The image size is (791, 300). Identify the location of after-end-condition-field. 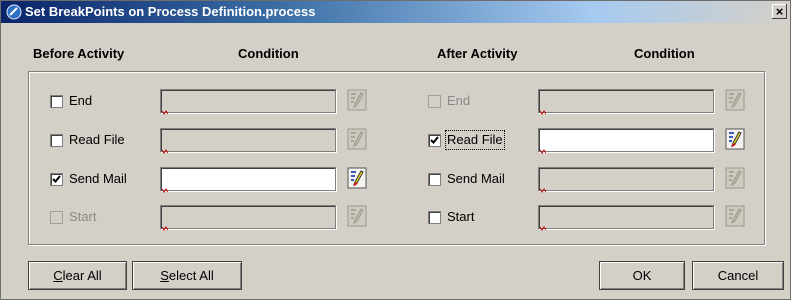
(626, 102).